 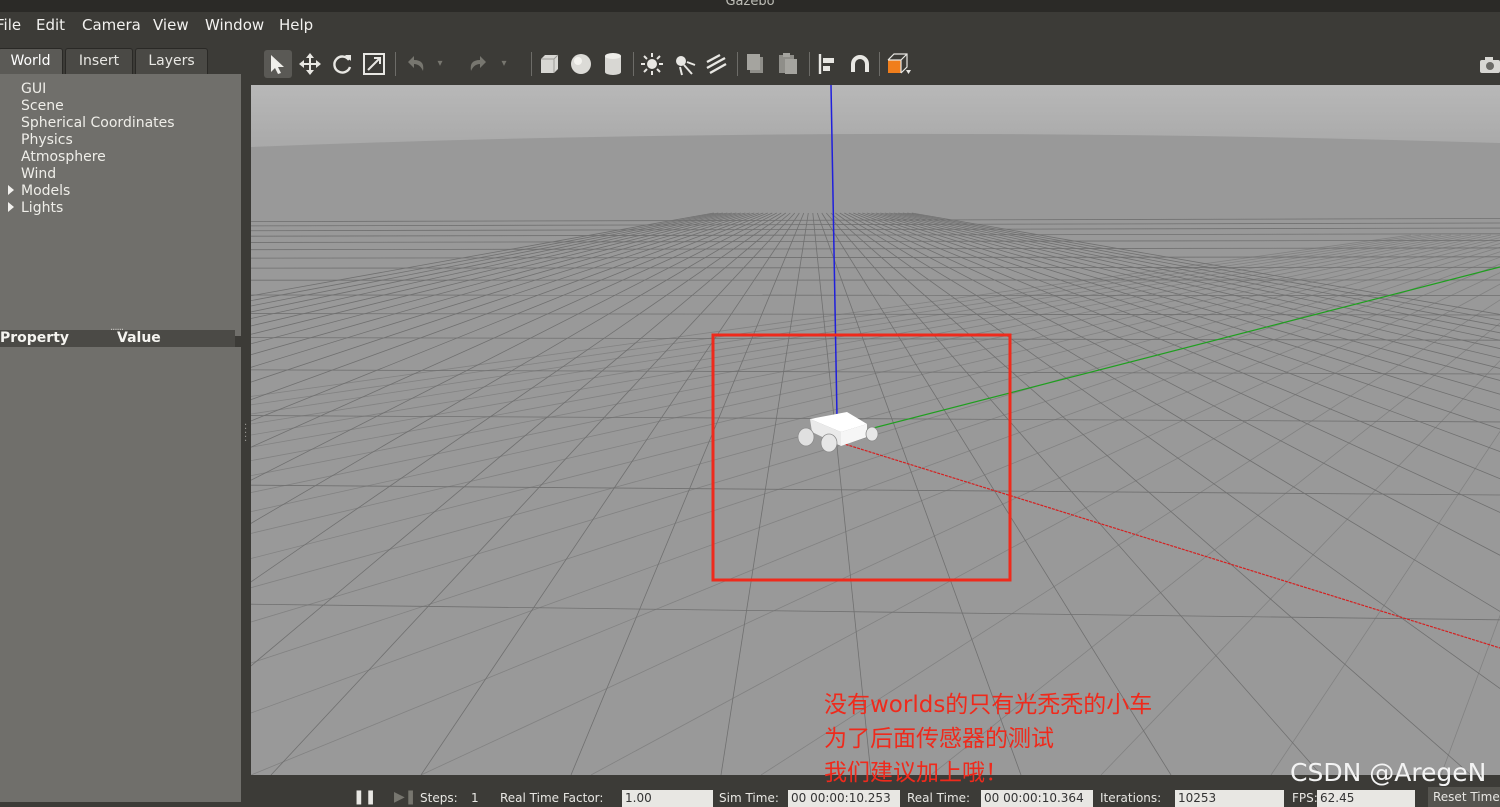 What do you see at coordinates (364, 797) in the screenshot?
I see `pause-icon: ❚❚` at bounding box center [364, 797].